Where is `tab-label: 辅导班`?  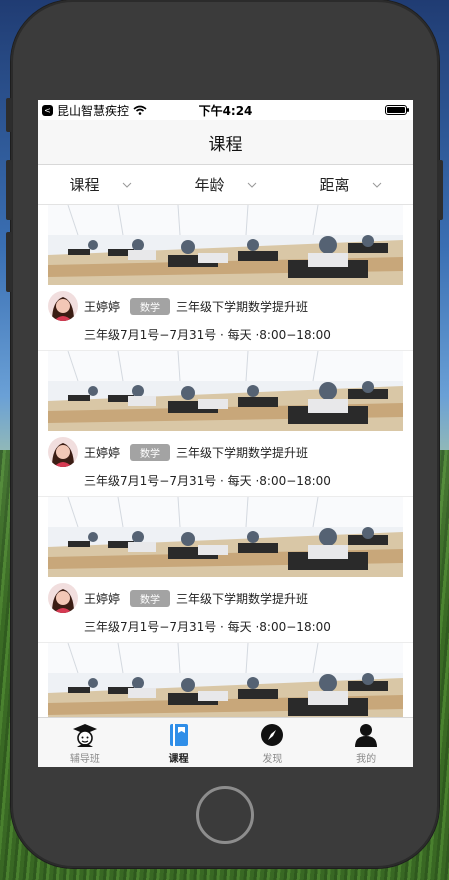 tab-label: 辅导班 is located at coordinates (84, 759).